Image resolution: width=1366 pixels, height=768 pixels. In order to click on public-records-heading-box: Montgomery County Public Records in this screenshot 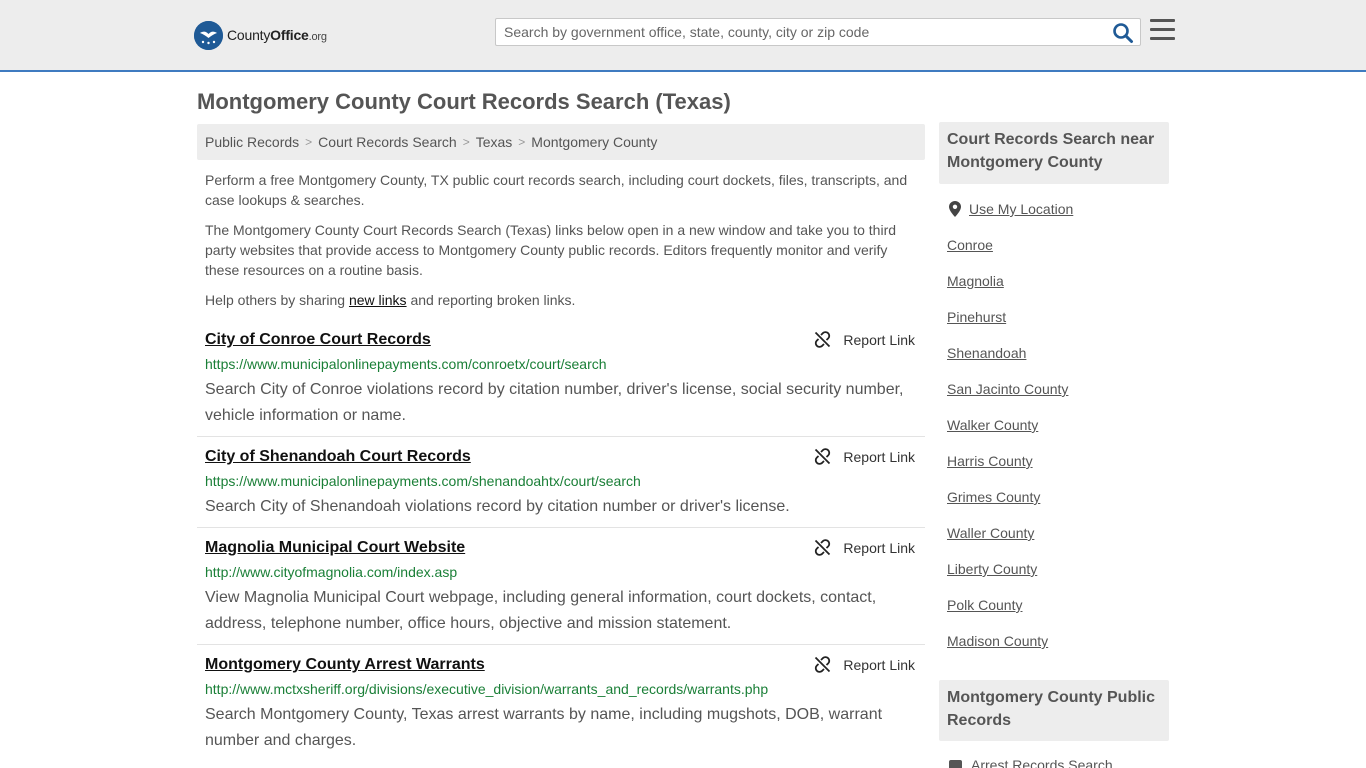, I will do `click(1054, 710)`.